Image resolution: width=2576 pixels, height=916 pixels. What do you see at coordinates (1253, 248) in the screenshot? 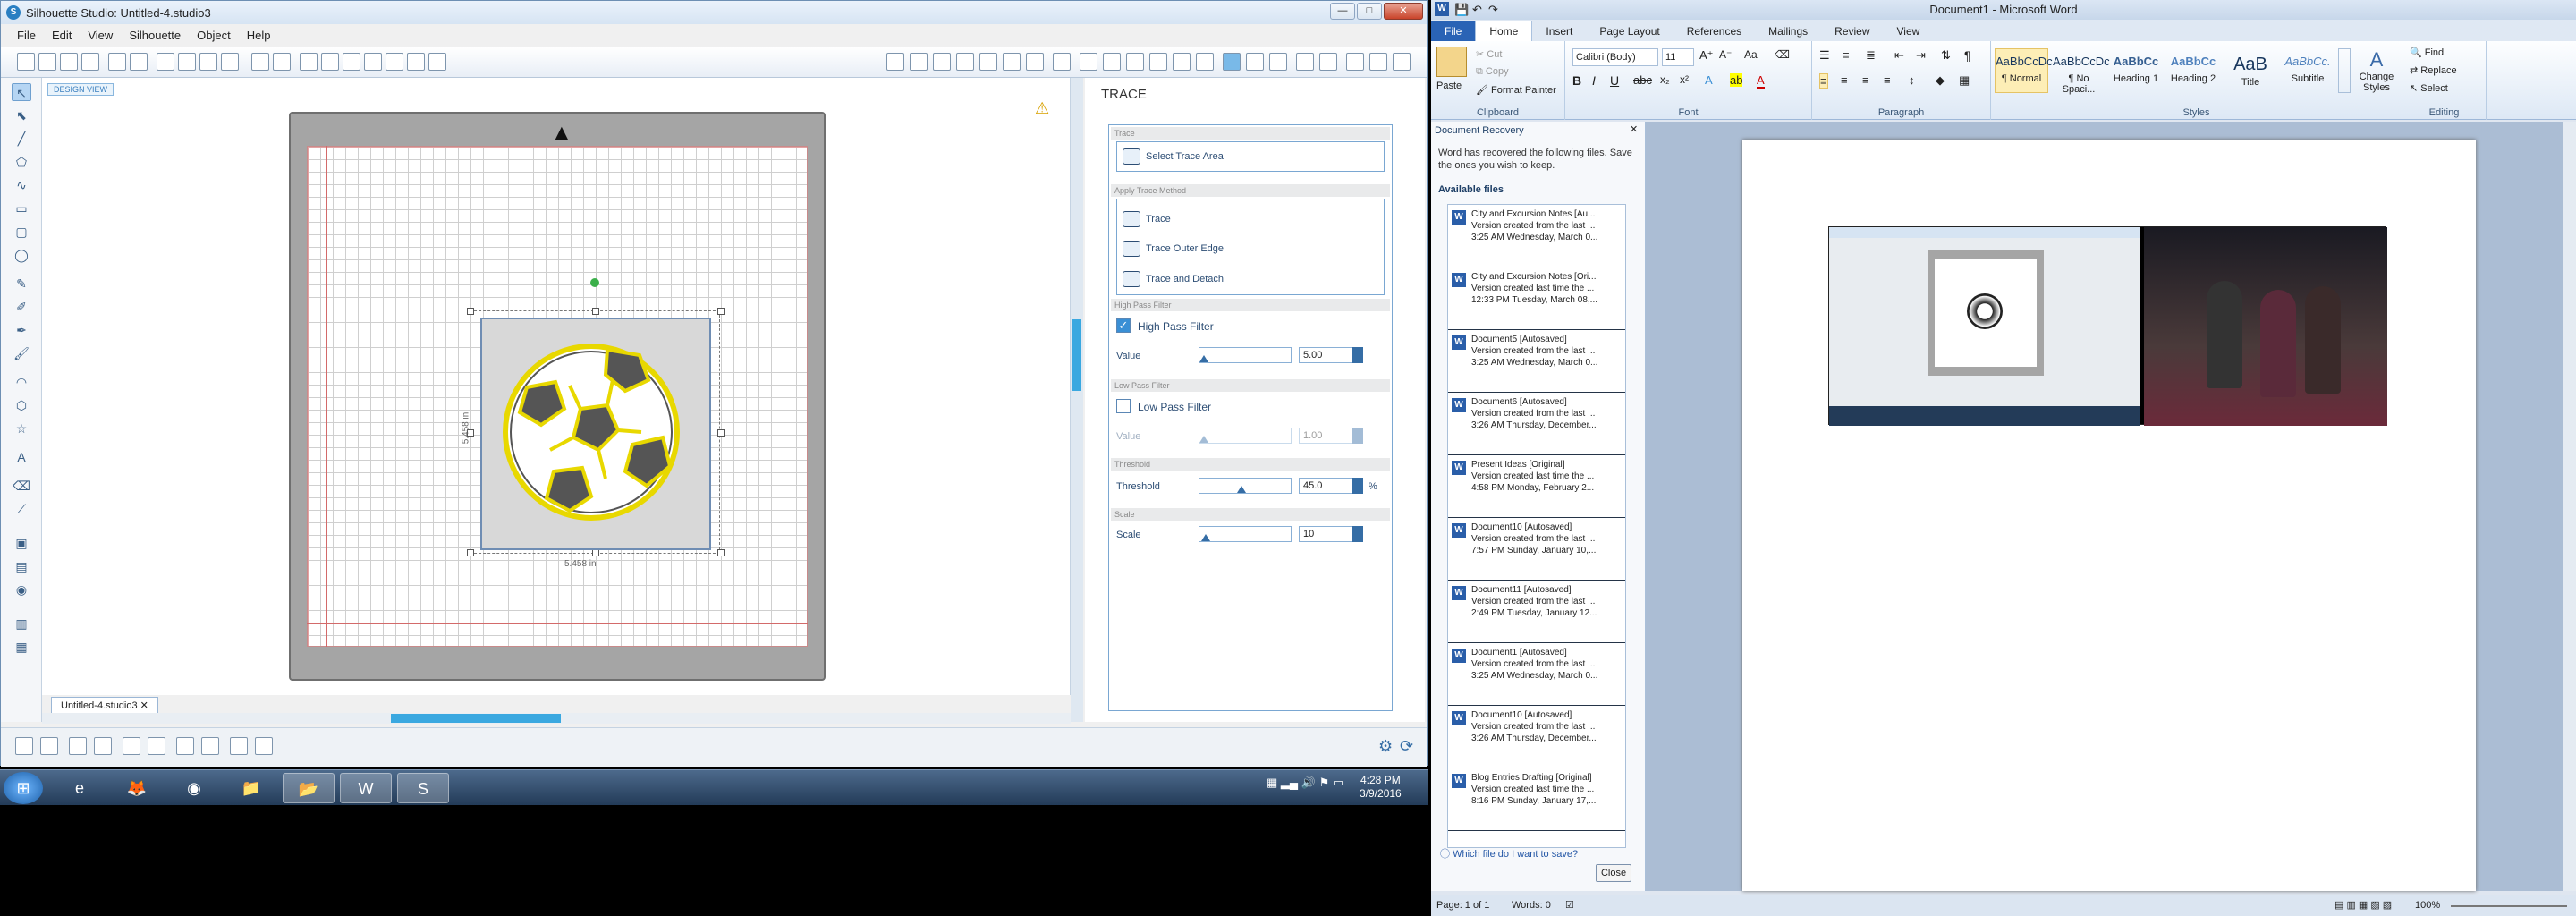
I see `trace-outer-edge-button: Trace Outer Edge` at bounding box center [1253, 248].